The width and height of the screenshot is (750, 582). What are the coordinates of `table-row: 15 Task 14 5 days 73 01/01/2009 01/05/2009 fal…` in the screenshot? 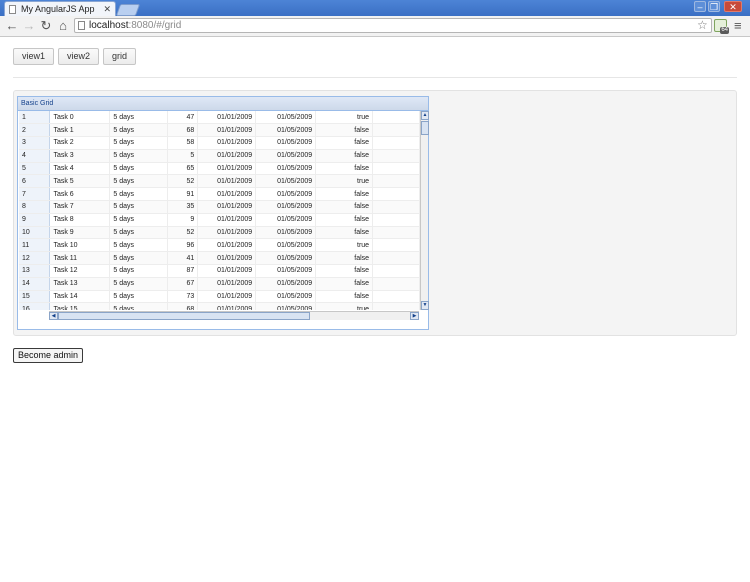 It's located at (219, 297).